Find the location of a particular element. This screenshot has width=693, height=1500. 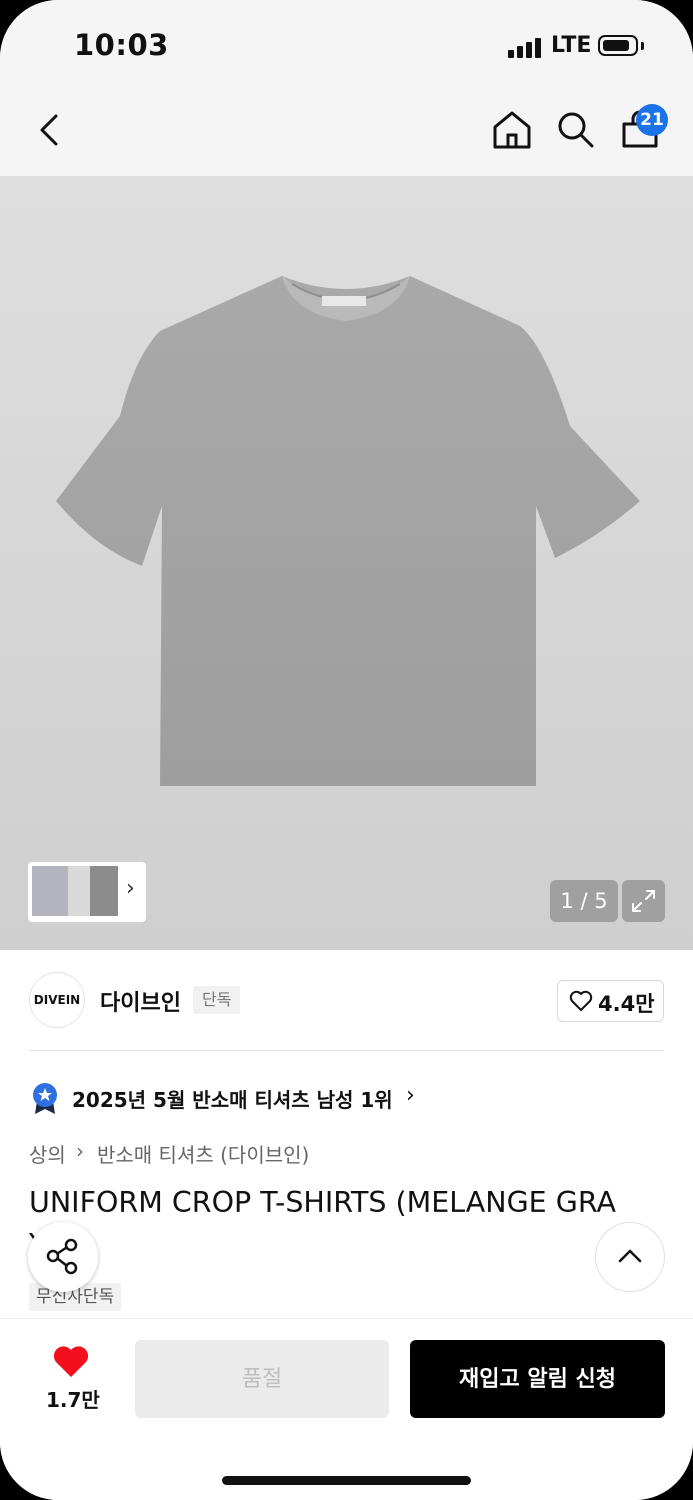

cart-count-badge: 21 is located at coordinates (652, 120).